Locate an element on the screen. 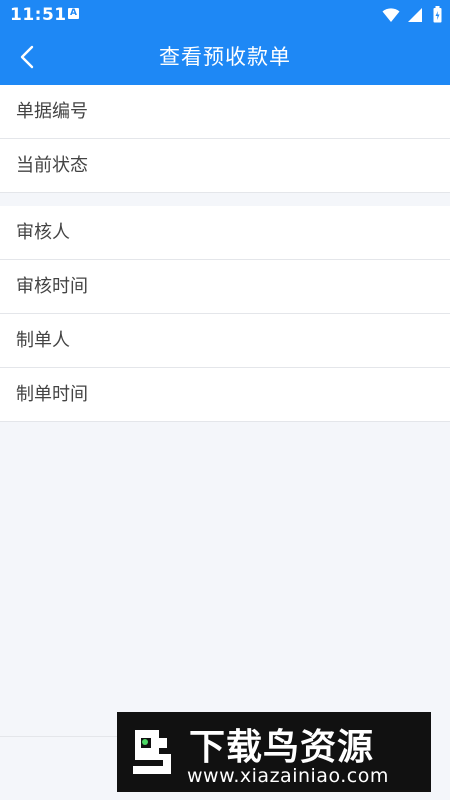  watermark-title: 下载鸟资源 is located at coordinates (282, 747).